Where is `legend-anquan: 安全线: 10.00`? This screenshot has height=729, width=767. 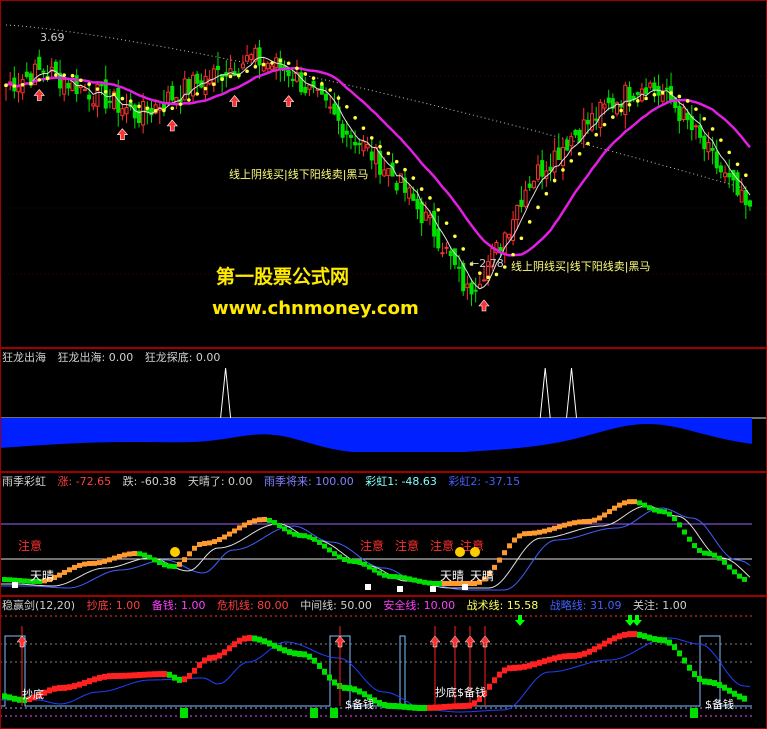
legend-anquan: 安全线: 10.00 is located at coordinates (419, 605).